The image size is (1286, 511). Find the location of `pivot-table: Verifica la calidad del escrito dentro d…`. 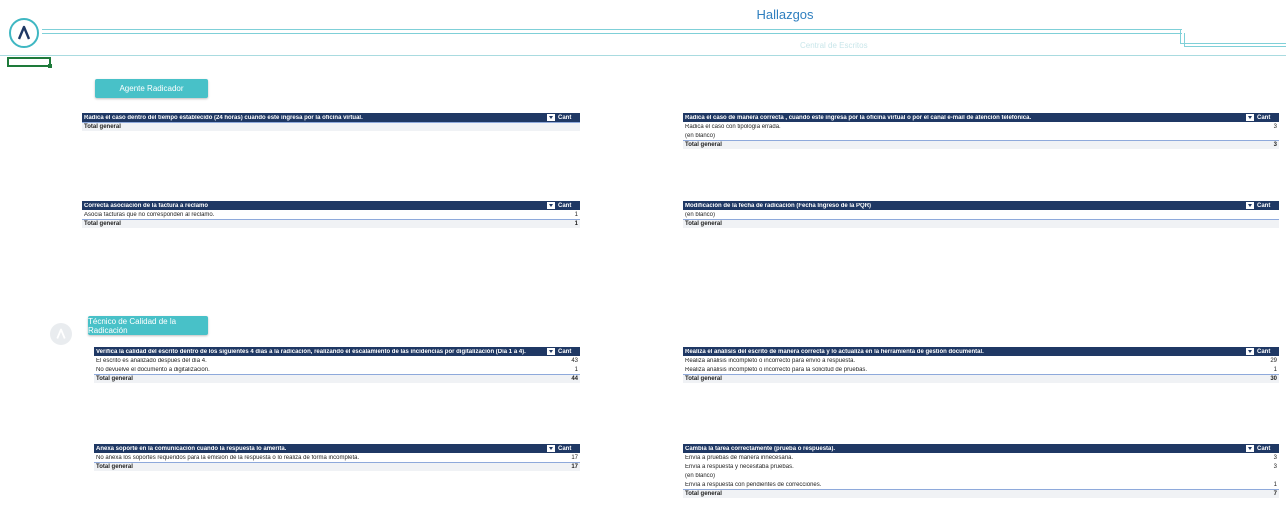

pivot-table: Verifica la calidad del escrito dentro d… is located at coordinates (337, 365).